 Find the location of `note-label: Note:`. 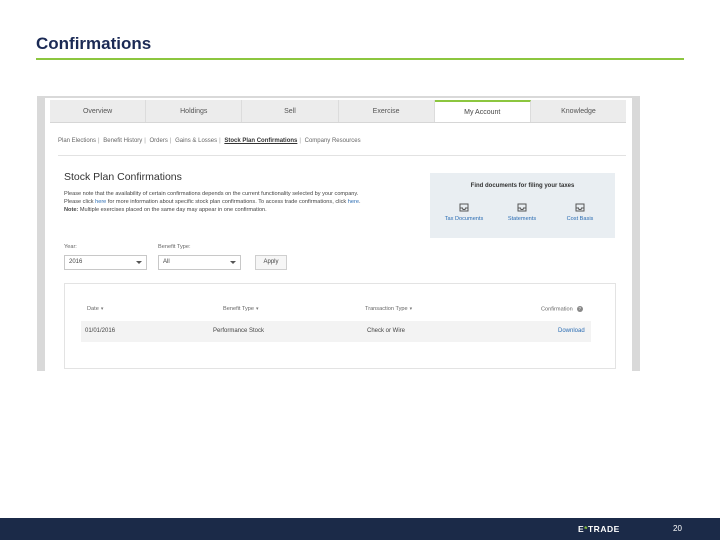

note-label: Note: is located at coordinates (71, 210).